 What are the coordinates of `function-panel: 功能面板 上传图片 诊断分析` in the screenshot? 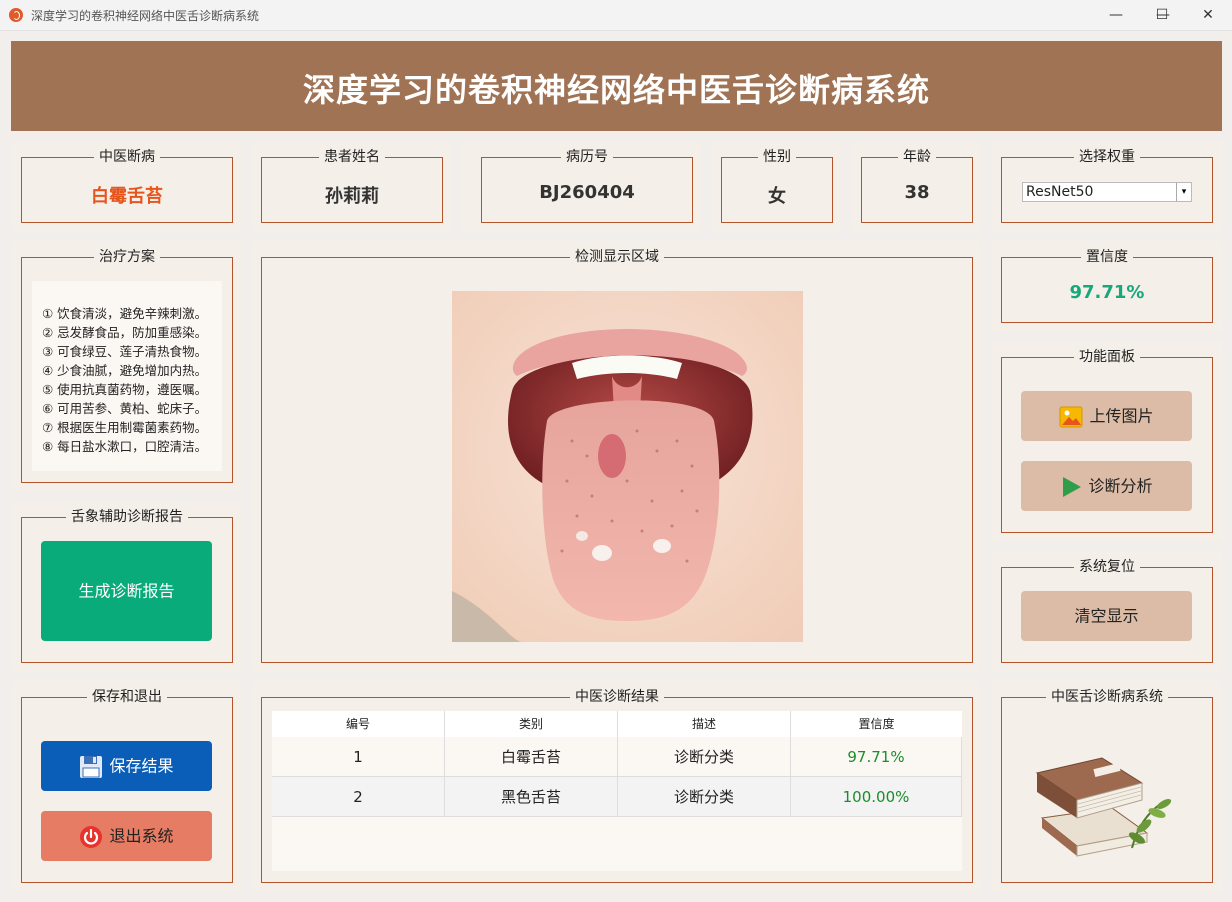 It's located at (1106, 441).